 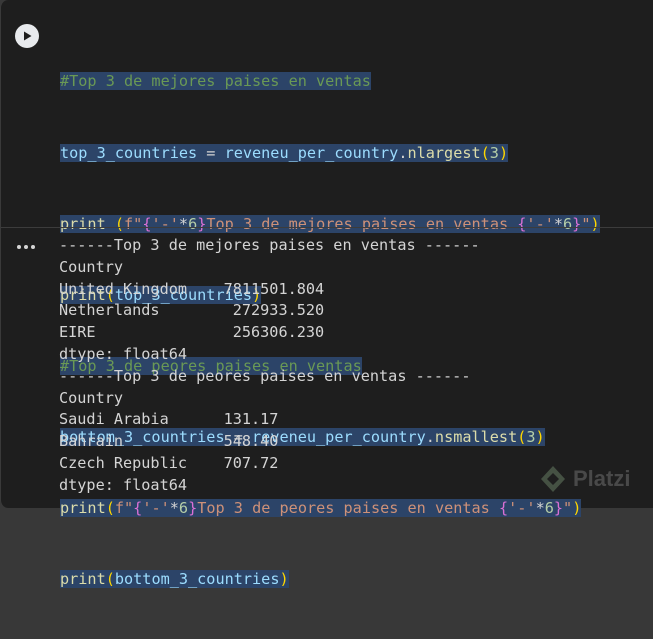 What do you see at coordinates (211, 152) in the screenshot?
I see `code-token: =` at bounding box center [211, 152].